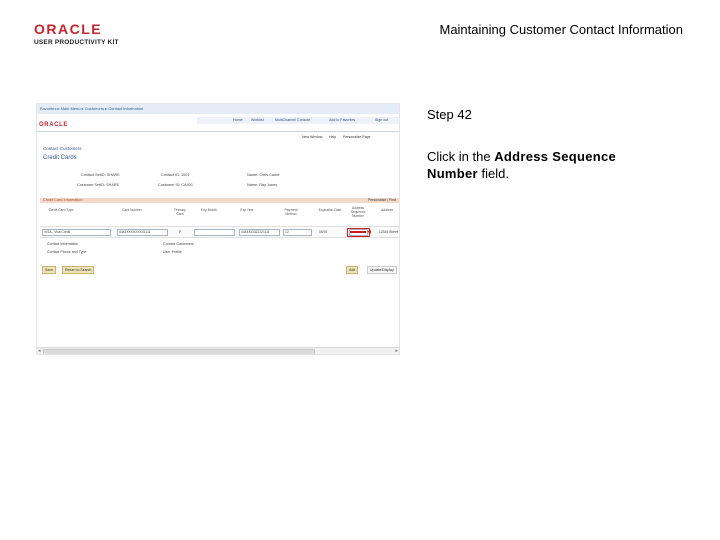  Describe the element at coordinates (180, 232) in the screenshot. I see `primary-card-value: P` at that location.